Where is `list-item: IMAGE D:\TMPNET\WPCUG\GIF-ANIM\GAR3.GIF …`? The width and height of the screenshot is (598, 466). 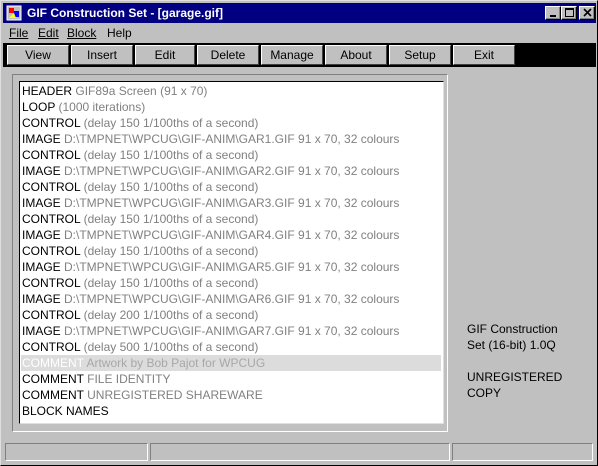 list-item: IMAGE D:\TMPNET\WPCUG\GIF-ANIM\GAR3.GIF … is located at coordinates (231, 203).